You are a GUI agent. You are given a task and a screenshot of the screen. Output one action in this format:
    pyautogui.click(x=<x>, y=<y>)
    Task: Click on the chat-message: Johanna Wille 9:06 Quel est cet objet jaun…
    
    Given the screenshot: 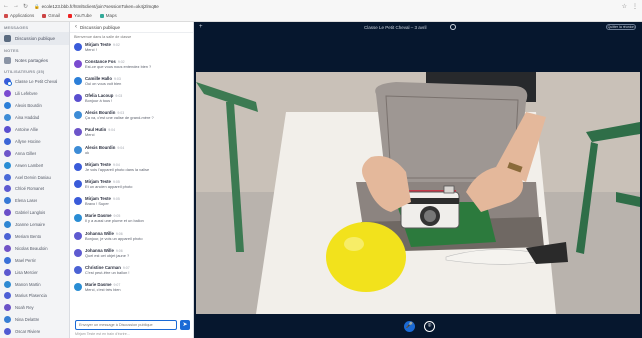 What is the action you would take?
    pyautogui.click(x=131, y=254)
    